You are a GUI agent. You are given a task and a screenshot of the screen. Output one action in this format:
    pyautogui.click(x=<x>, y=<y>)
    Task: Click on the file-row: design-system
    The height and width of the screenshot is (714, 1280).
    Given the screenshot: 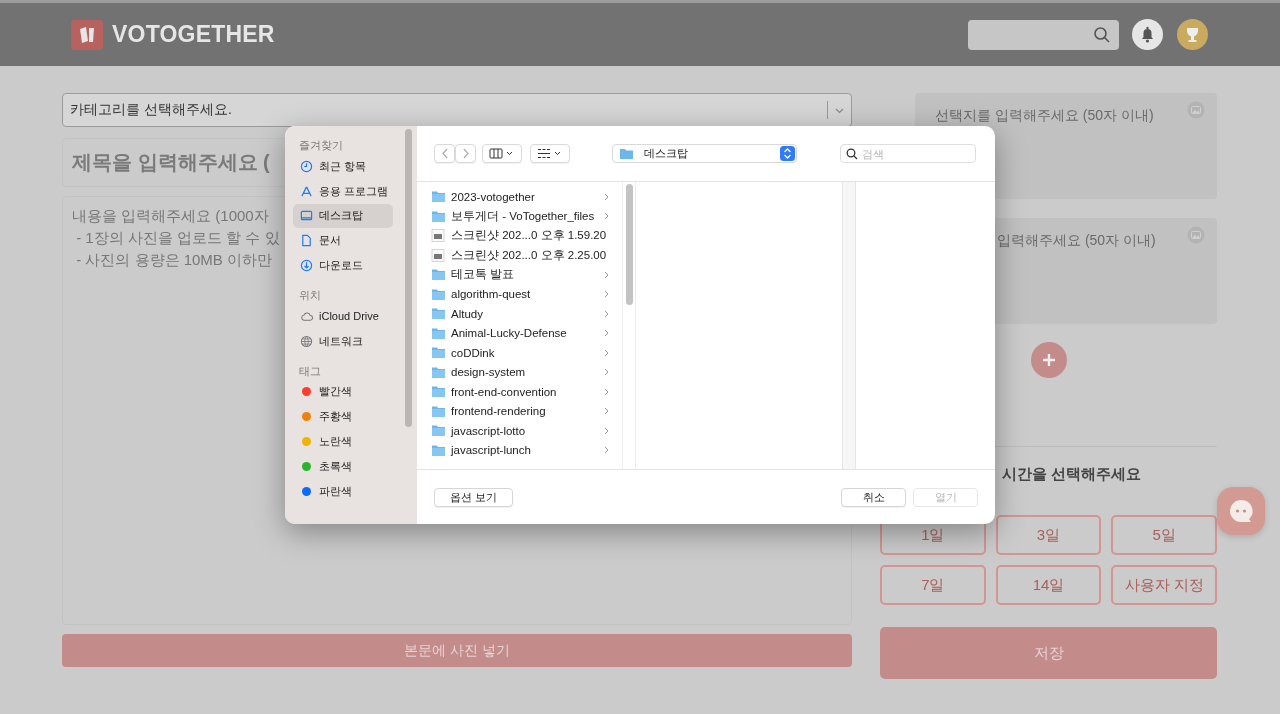 What is the action you would take?
    pyautogui.click(x=519, y=372)
    